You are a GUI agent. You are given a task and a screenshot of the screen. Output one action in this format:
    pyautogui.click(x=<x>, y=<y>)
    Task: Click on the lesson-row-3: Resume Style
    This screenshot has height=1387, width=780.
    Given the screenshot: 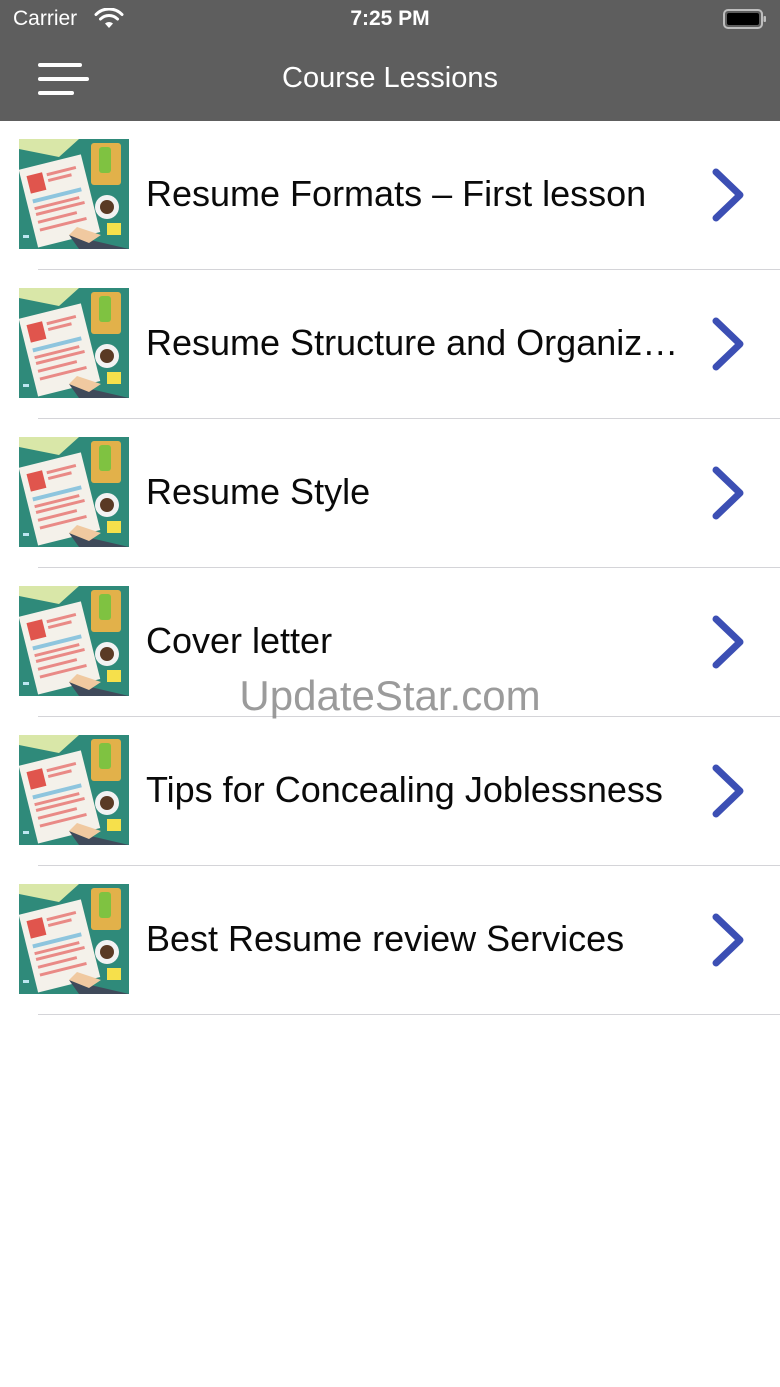 What is the action you would take?
    pyautogui.click(x=390, y=493)
    